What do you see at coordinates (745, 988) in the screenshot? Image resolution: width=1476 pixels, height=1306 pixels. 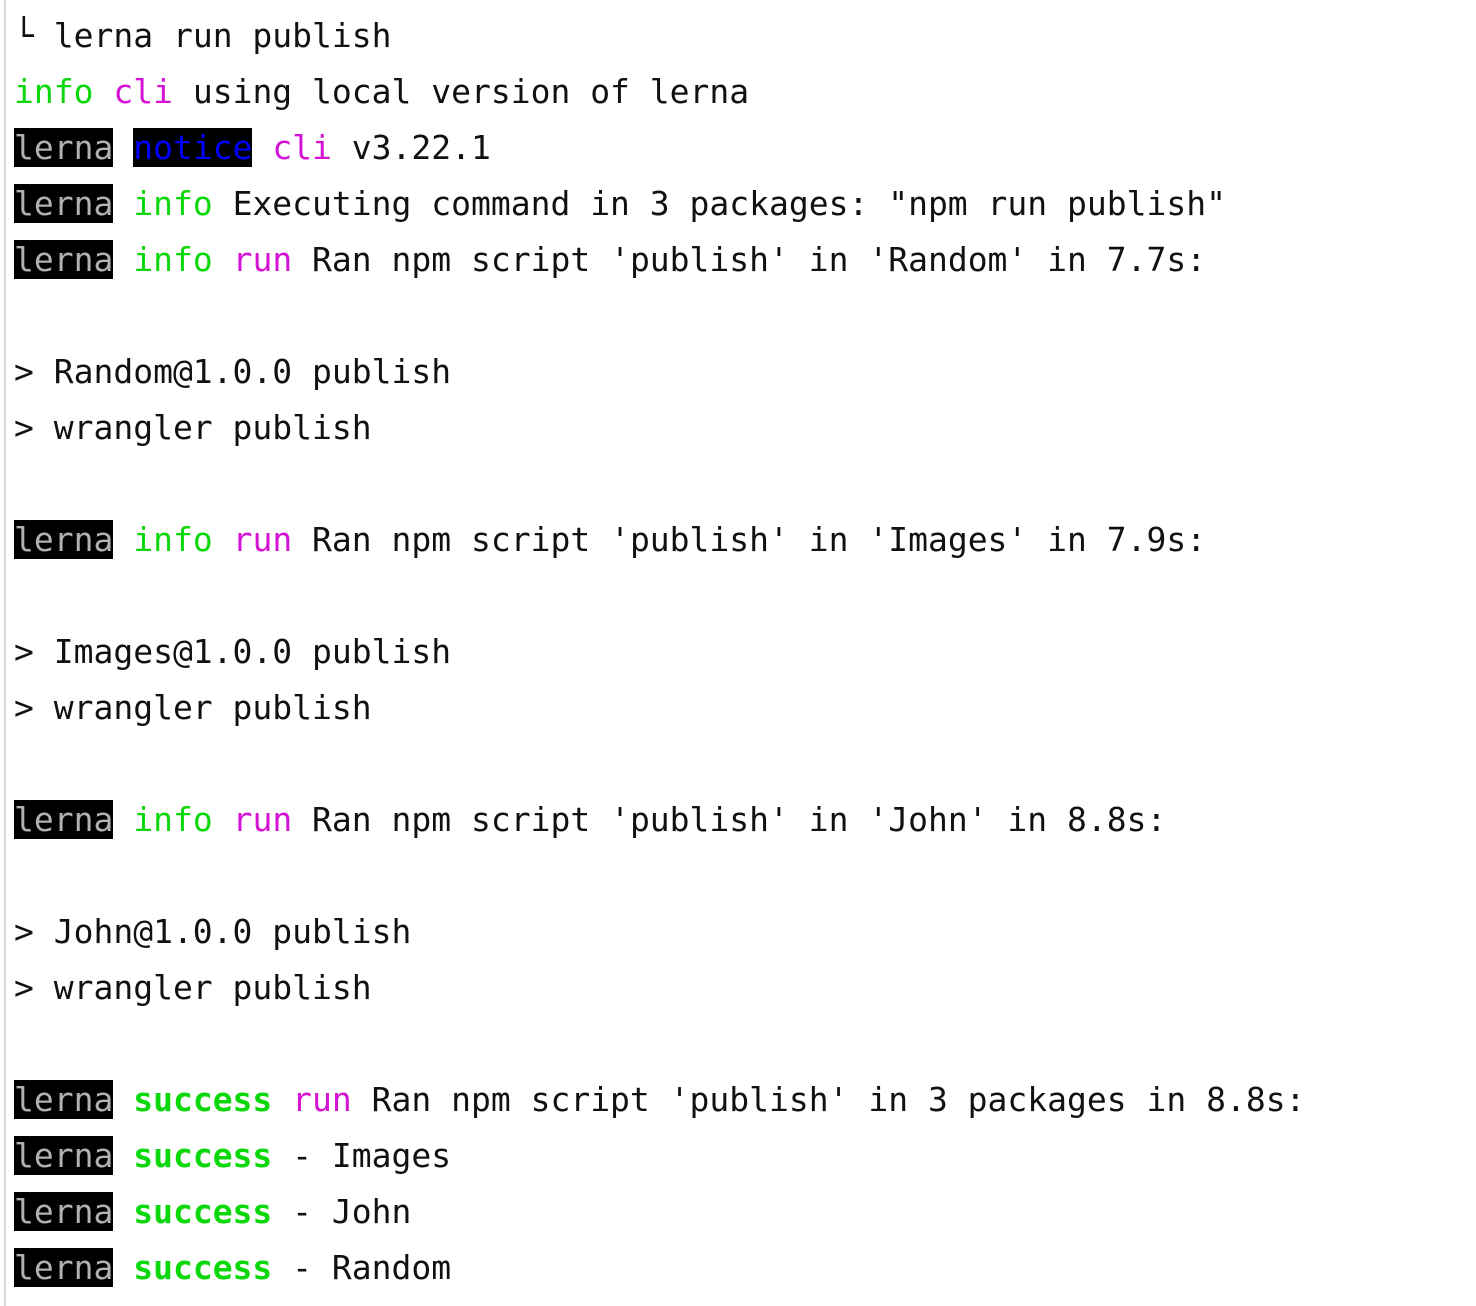 I see `line-john-wrangler: > wrangler publish` at bounding box center [745, 988].